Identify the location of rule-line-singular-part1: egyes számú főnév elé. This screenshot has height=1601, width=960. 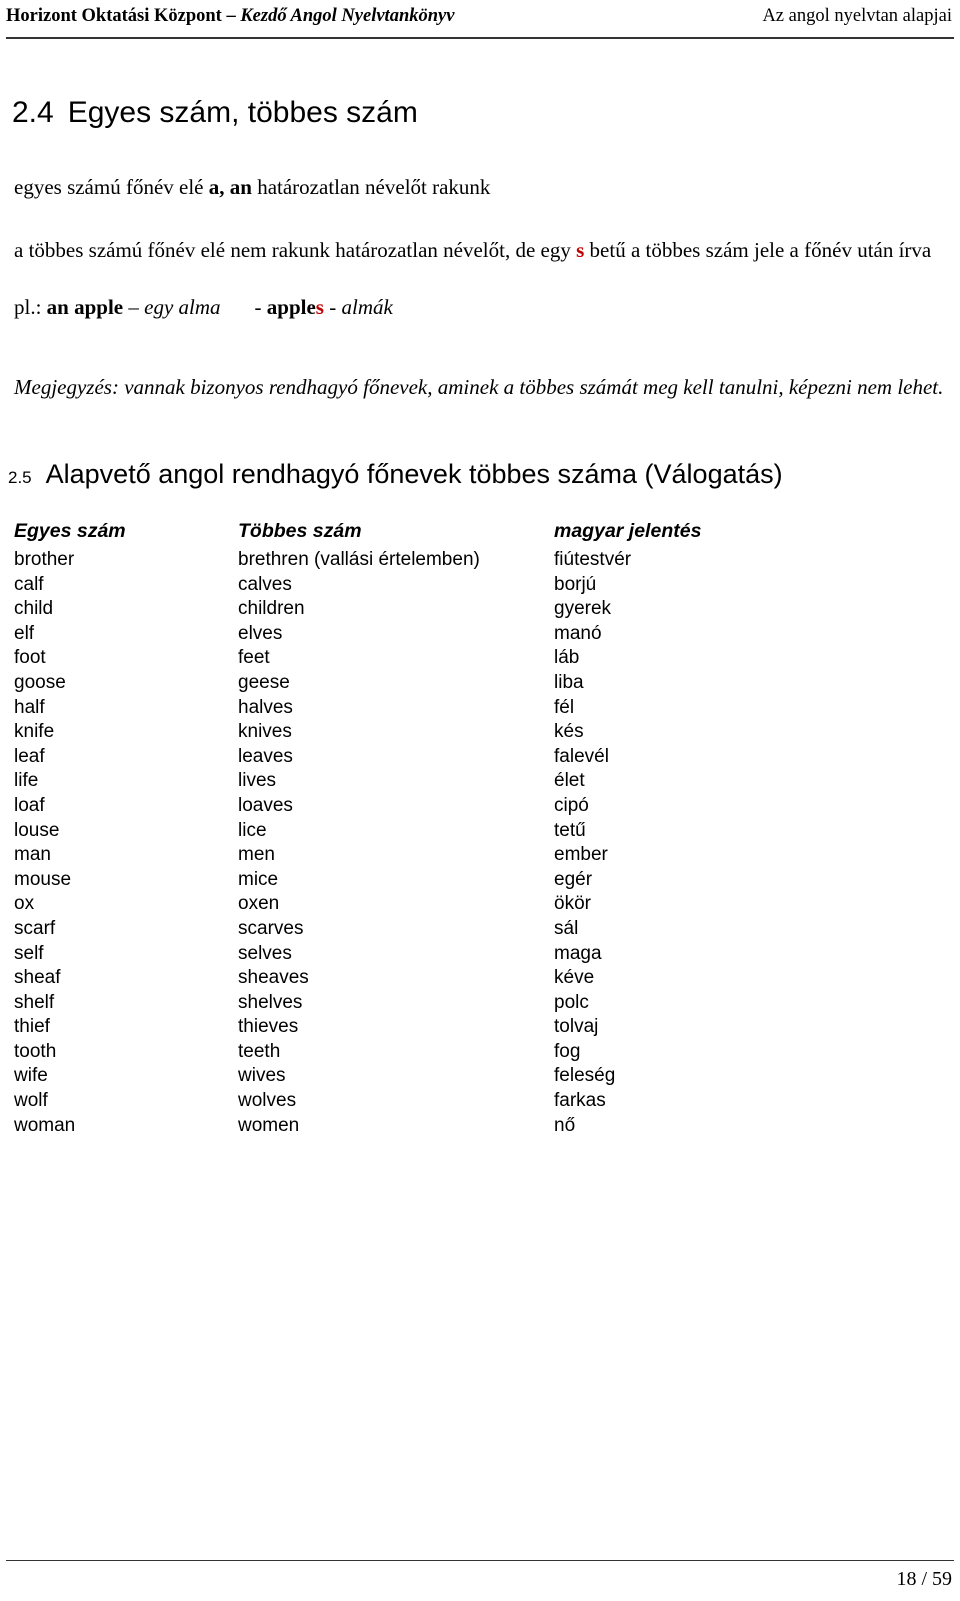
(111, 187).